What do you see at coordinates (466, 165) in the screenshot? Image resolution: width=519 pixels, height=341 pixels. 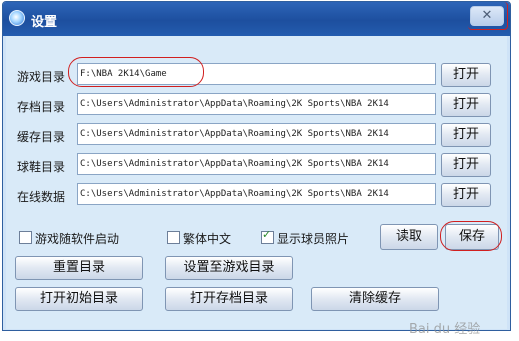 I see `open-shoes-dir-button: 打开` at bounding box center [466, 165].